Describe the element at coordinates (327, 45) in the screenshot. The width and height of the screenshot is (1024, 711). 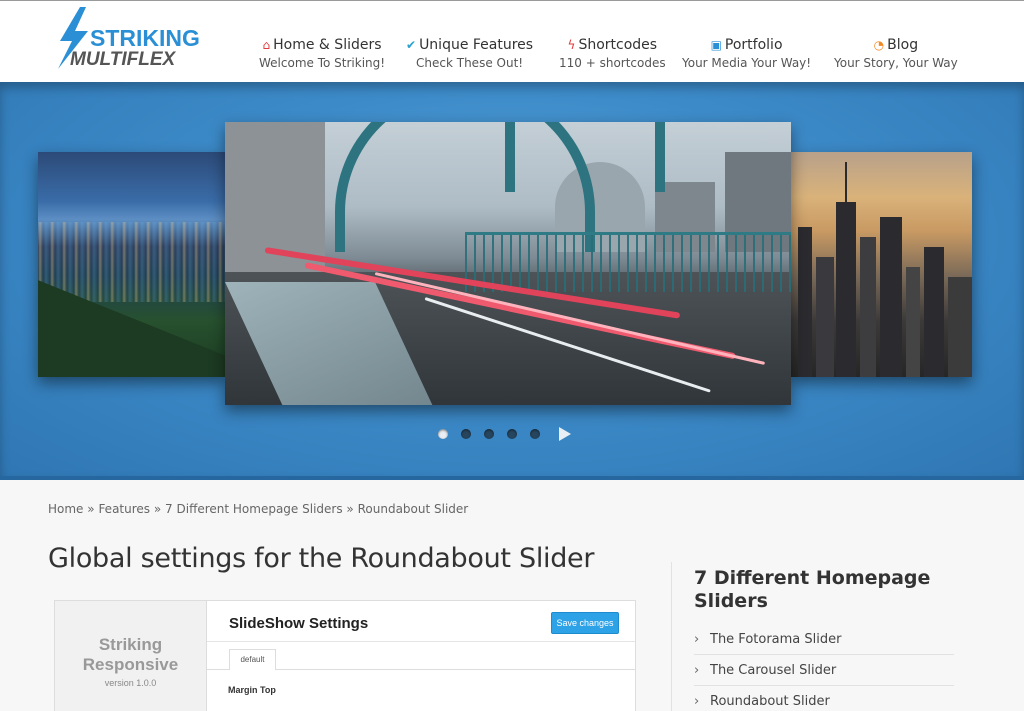
I see `nav-label-home: Home & Sliders` at that location.